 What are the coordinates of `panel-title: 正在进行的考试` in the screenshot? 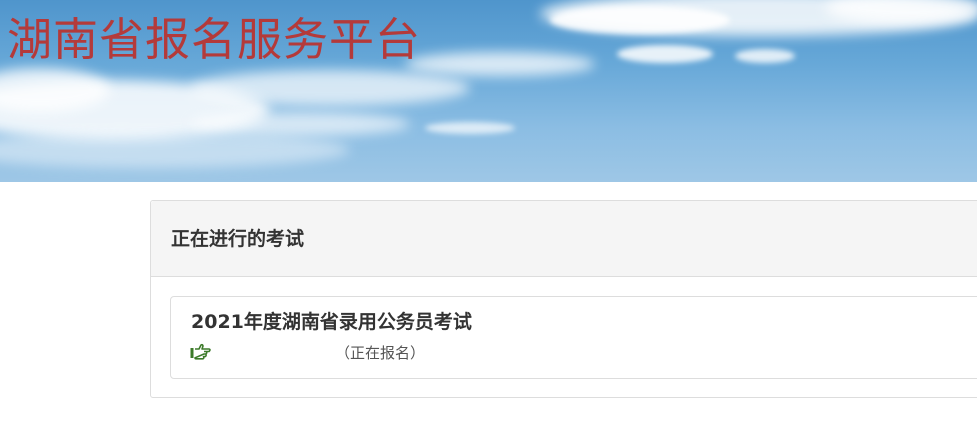 It's located at (238, 239).